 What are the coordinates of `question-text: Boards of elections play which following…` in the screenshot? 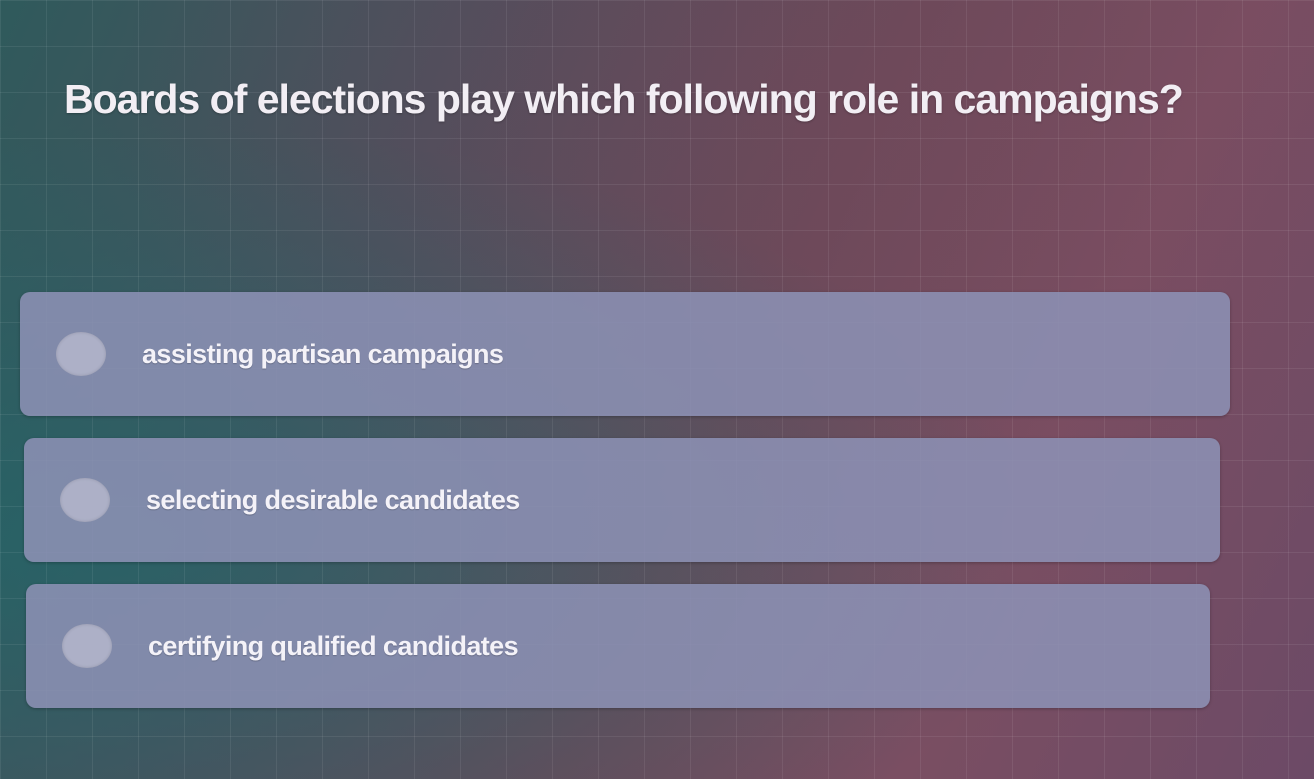 It's located at (624, 99).